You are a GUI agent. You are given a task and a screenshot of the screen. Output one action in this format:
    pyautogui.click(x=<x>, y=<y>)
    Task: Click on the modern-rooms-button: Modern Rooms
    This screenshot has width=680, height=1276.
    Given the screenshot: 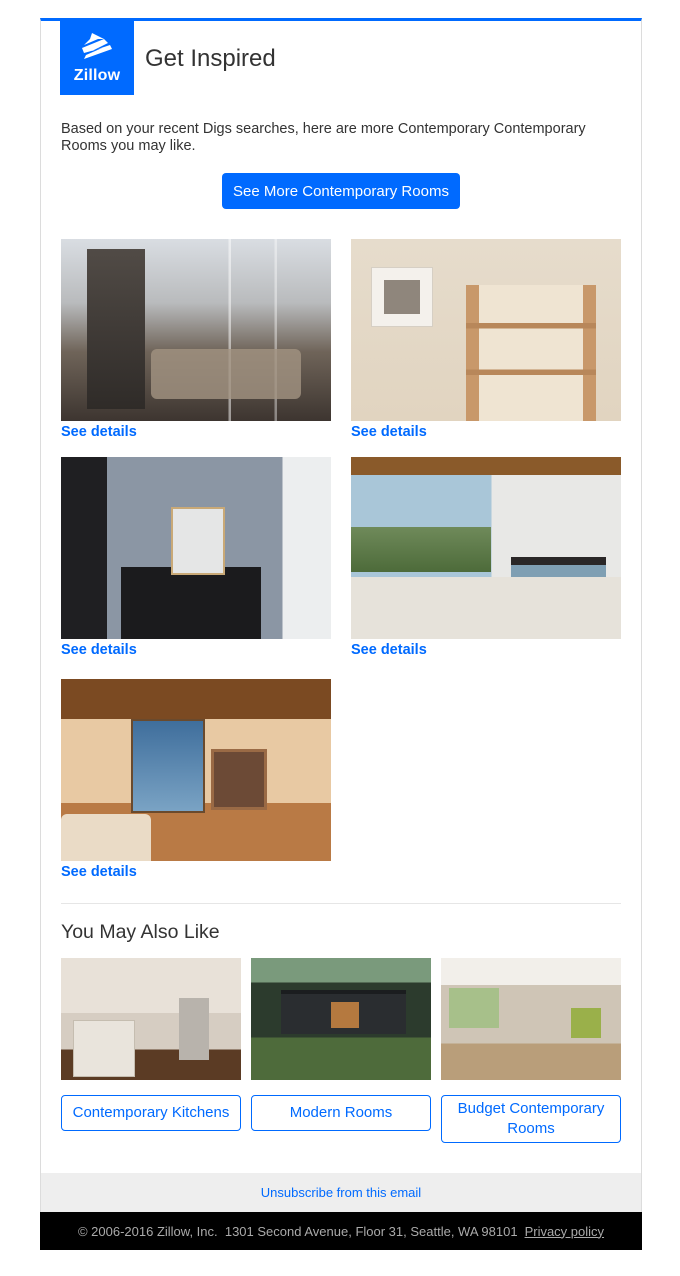 What is the action you would take?
    pyautogui.click(x=341, y=1113)
    